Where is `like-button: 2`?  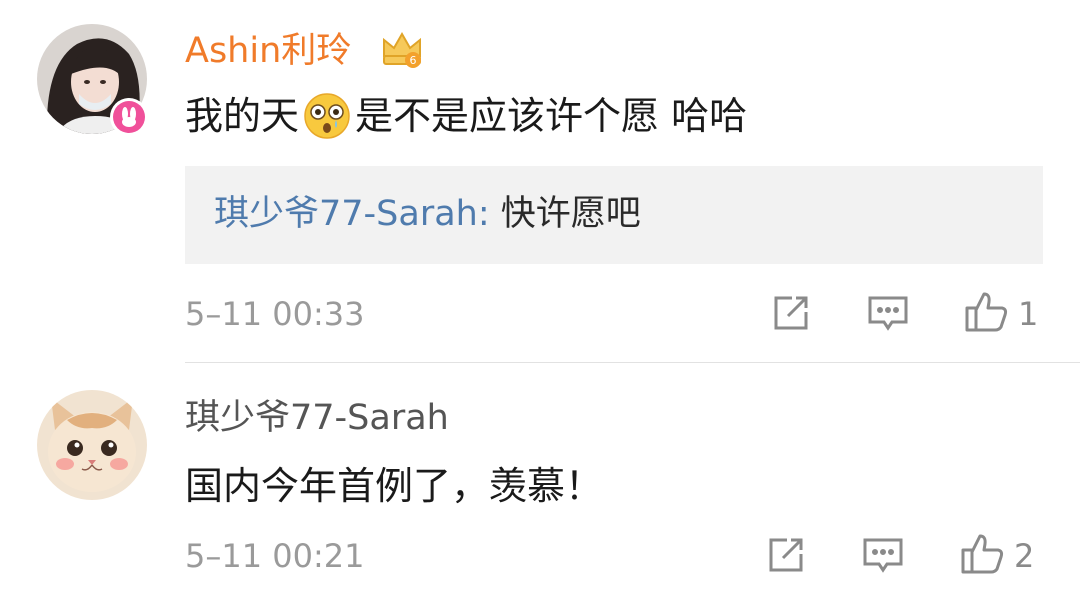 like-button: 2 is located at coordinates (997, 556).